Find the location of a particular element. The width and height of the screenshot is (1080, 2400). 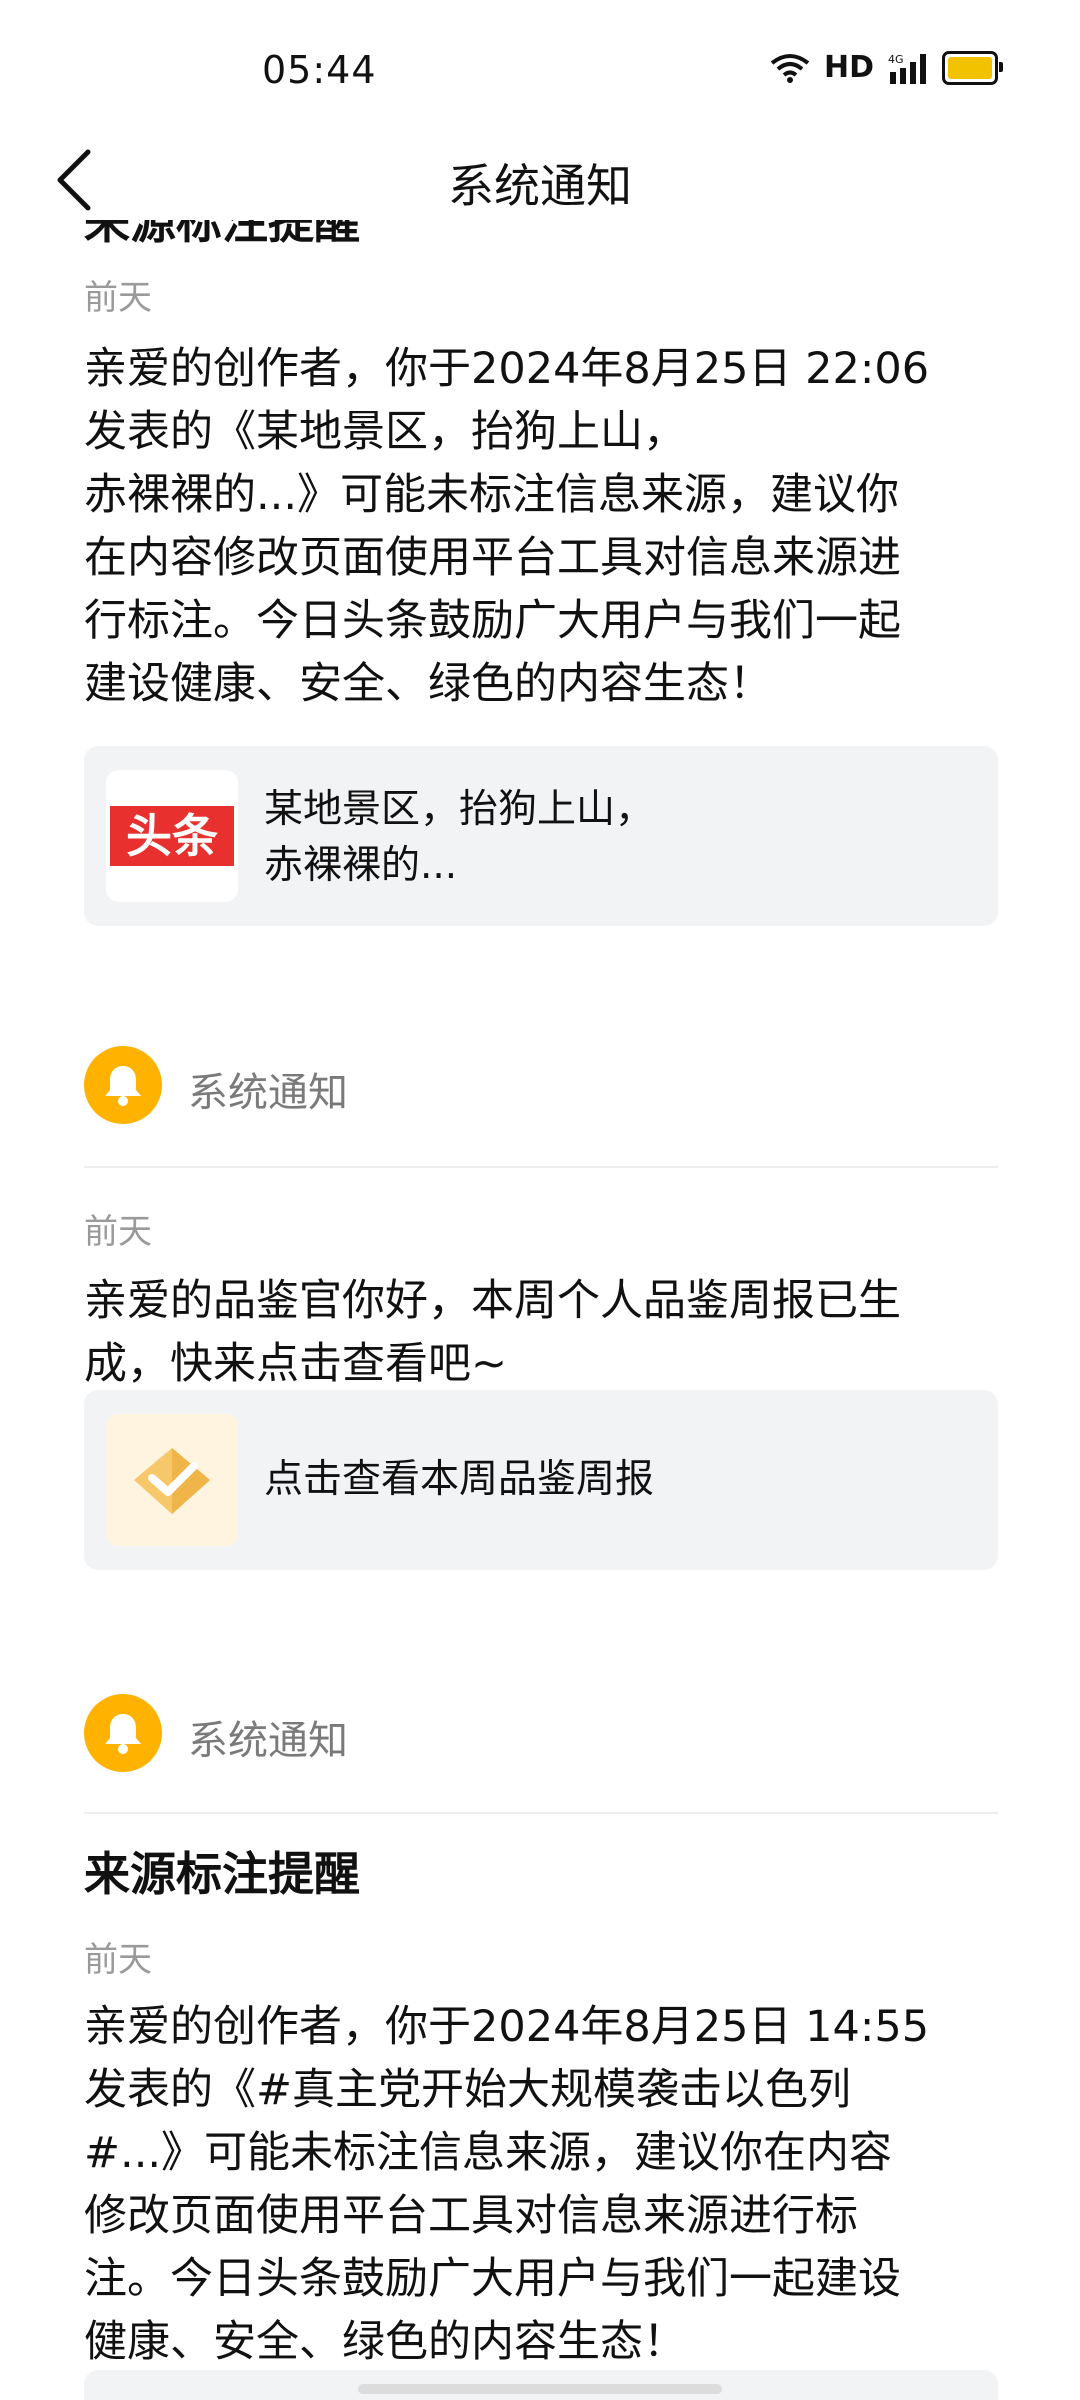

wifi-icon is located at coordinates (790, 68).